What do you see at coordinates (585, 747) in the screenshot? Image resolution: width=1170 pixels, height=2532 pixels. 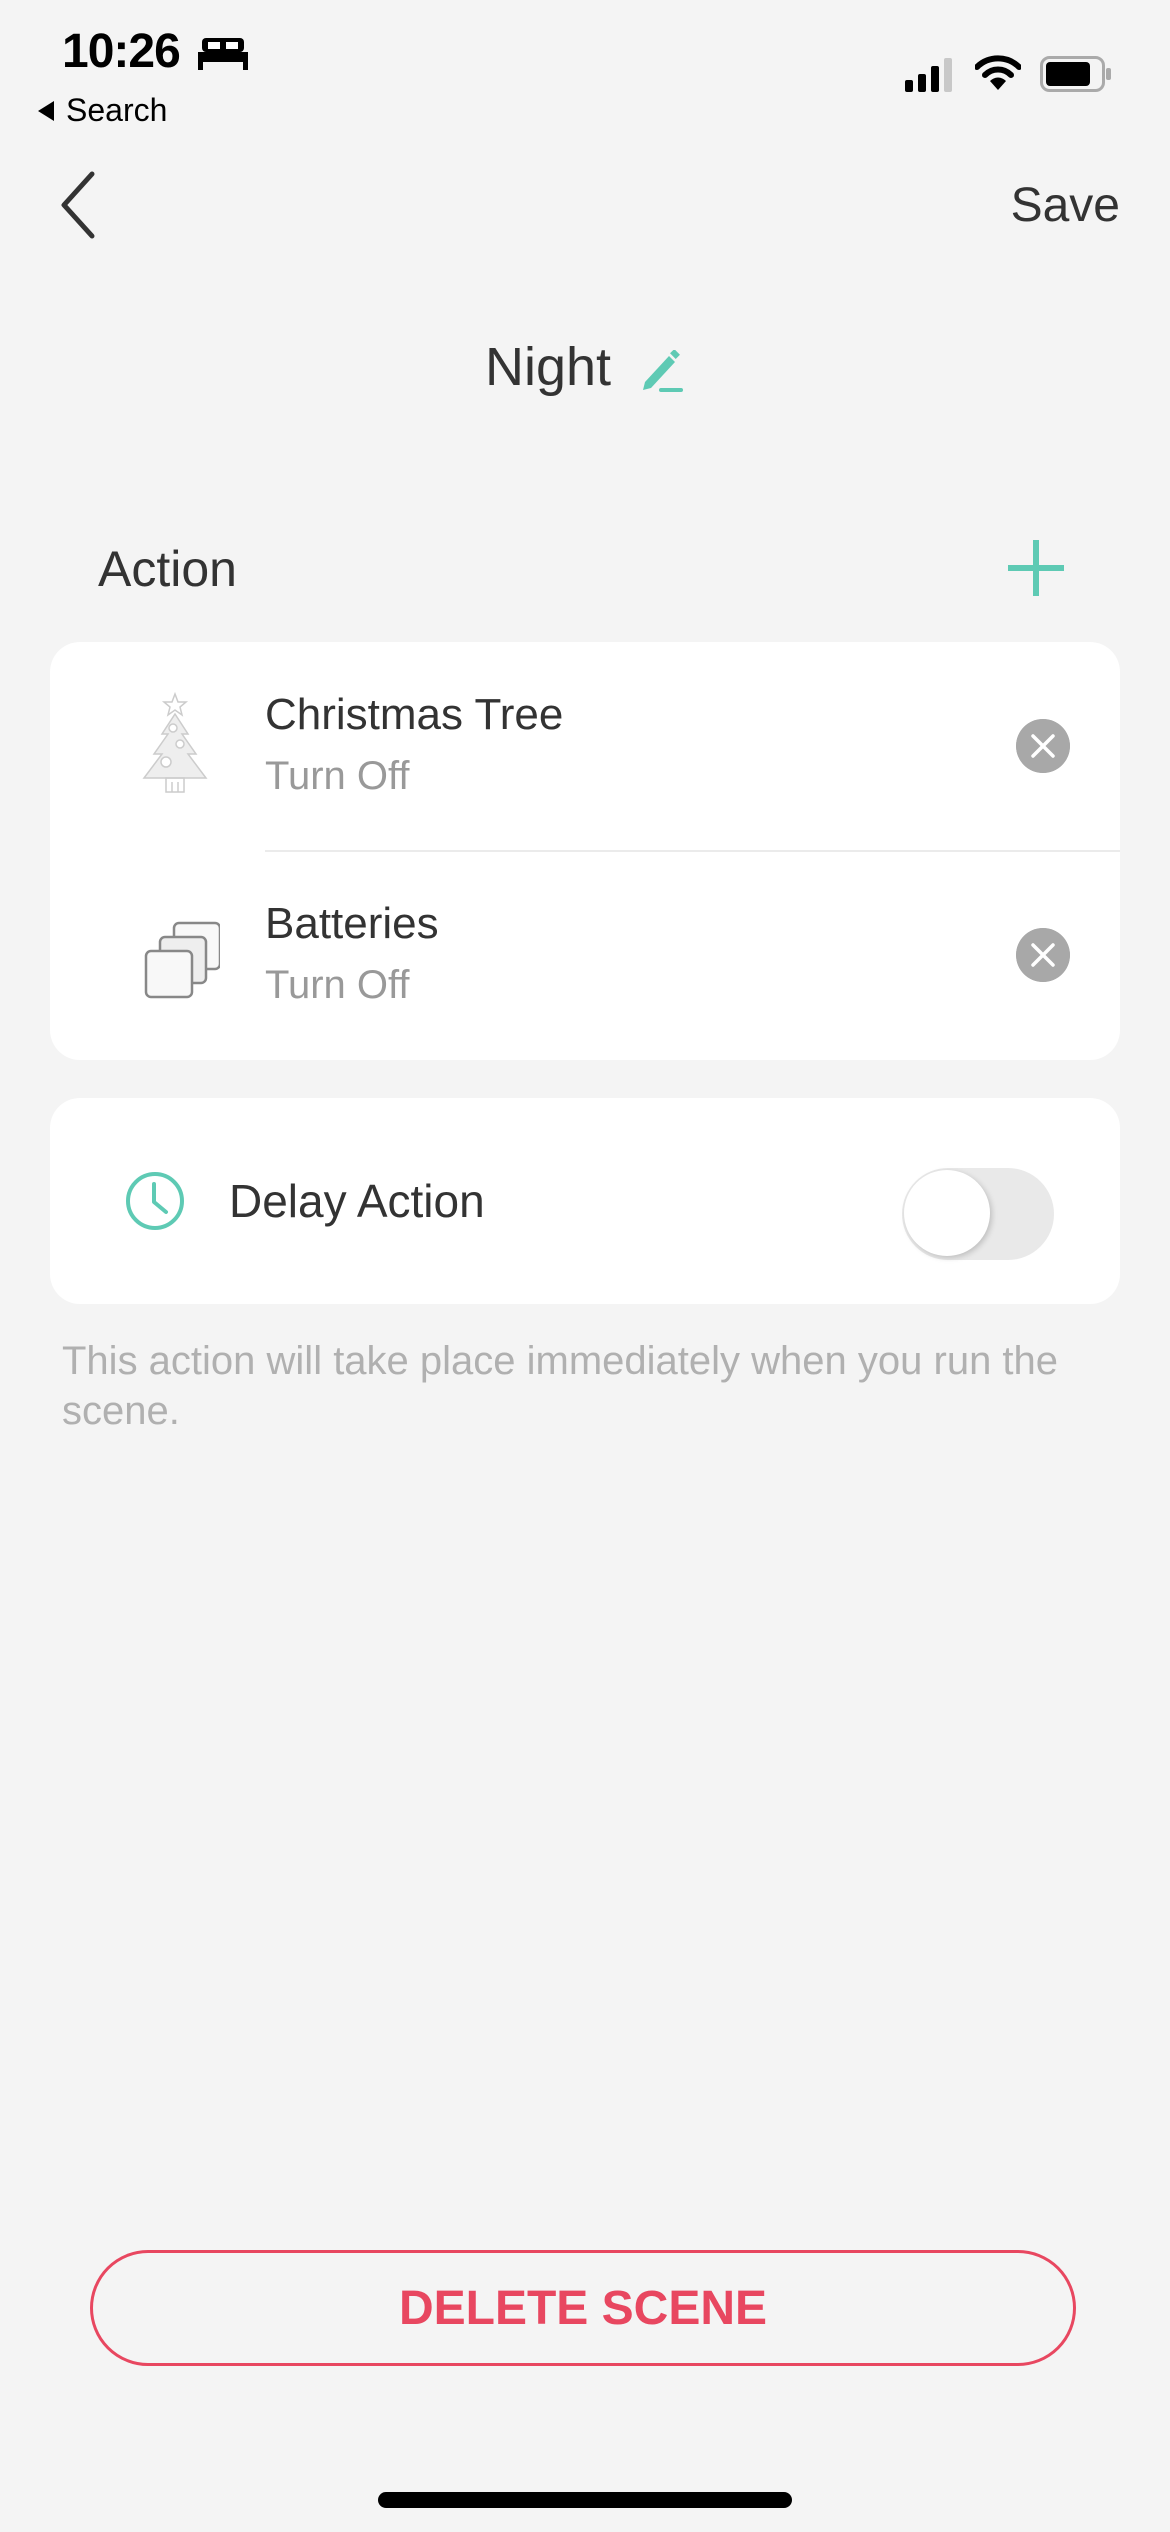 I see `action-item: Christmas Tree Turn Off` at bounding box center [585, 747].